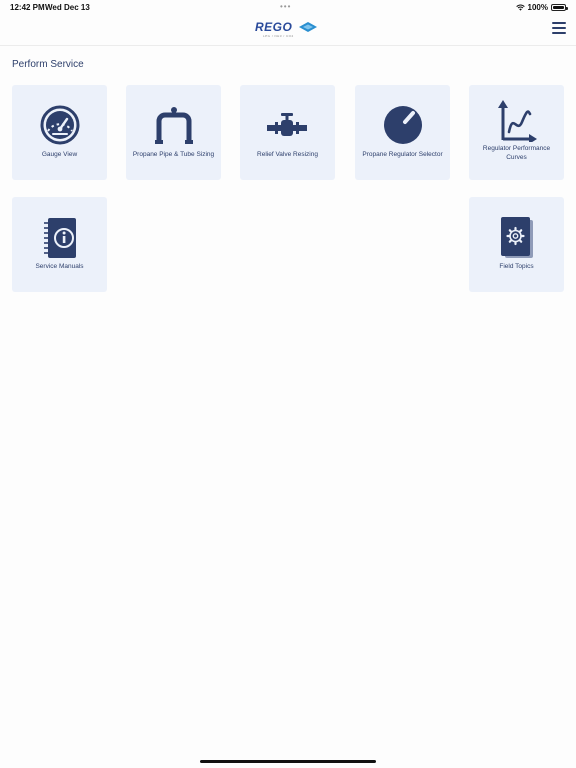 The height and width of the screenshot is (768, 576). Describe the element at coordinates (520, 7) in the screenshot. I see `wifi-icon` at that location.